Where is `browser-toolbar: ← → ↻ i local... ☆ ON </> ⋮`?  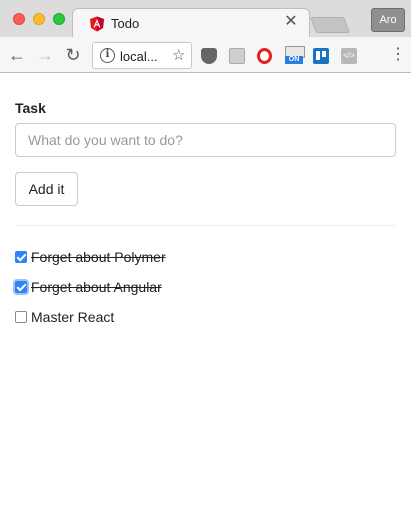
browser-toolbar: ← → ↻ i local... ☆ ON </> ⋮ is located at coordinates (205, 55).